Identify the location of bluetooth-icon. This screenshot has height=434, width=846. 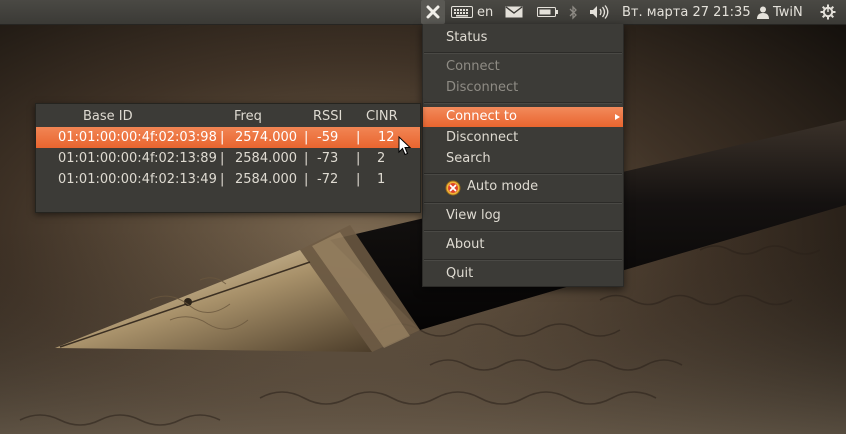
(573, 12).